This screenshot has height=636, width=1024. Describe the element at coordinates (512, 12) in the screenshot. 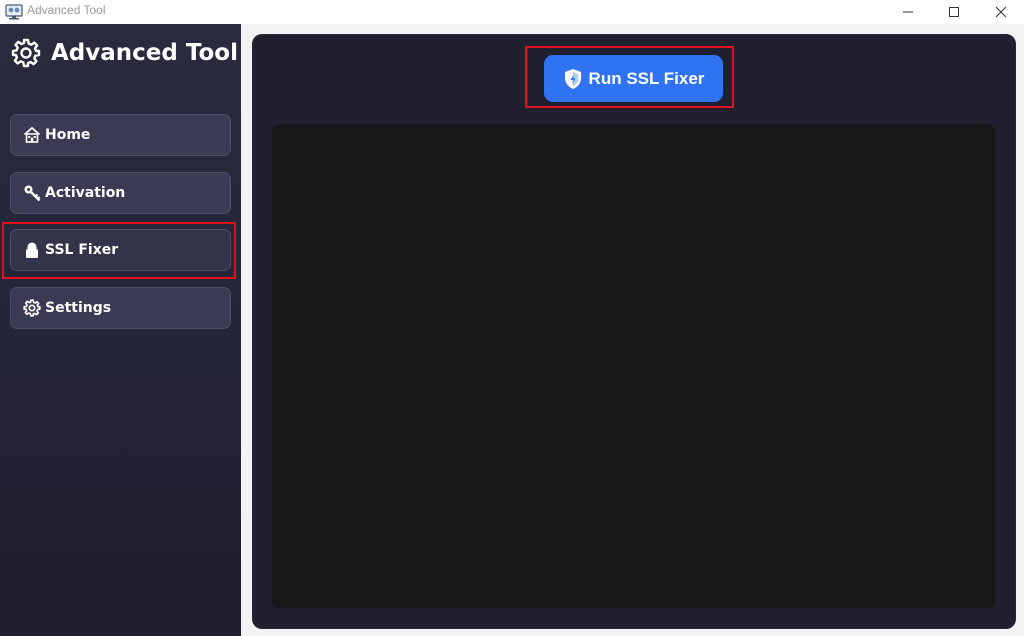

I see `title-bar: Advanced Tool` at that location.